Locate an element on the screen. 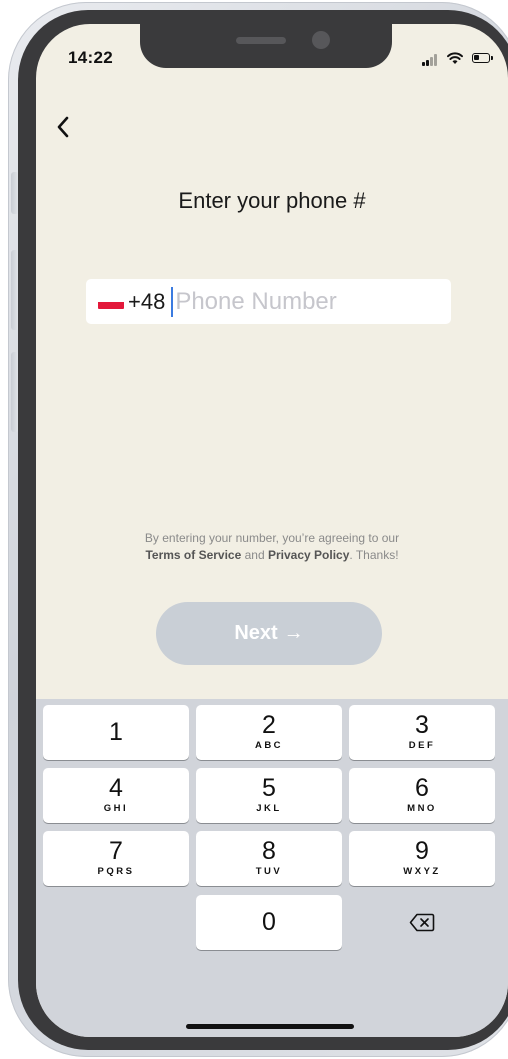 The image size is (508, 1059). battery-icon is located at coordinates (482, 58).